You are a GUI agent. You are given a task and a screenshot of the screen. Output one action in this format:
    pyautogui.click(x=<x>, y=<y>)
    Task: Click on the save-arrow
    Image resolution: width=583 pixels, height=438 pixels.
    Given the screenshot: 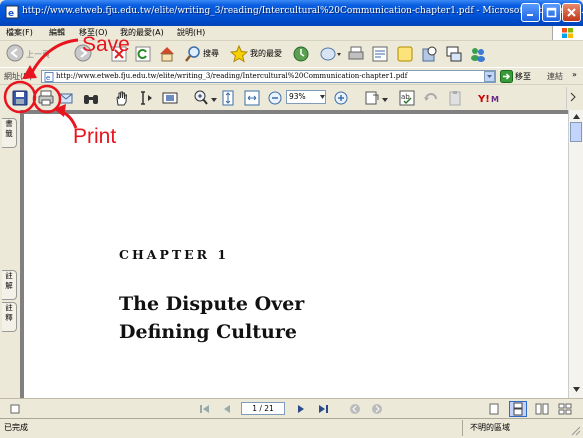 What is the action you would take?
    pyautogui.click(x=53, y=57)
    